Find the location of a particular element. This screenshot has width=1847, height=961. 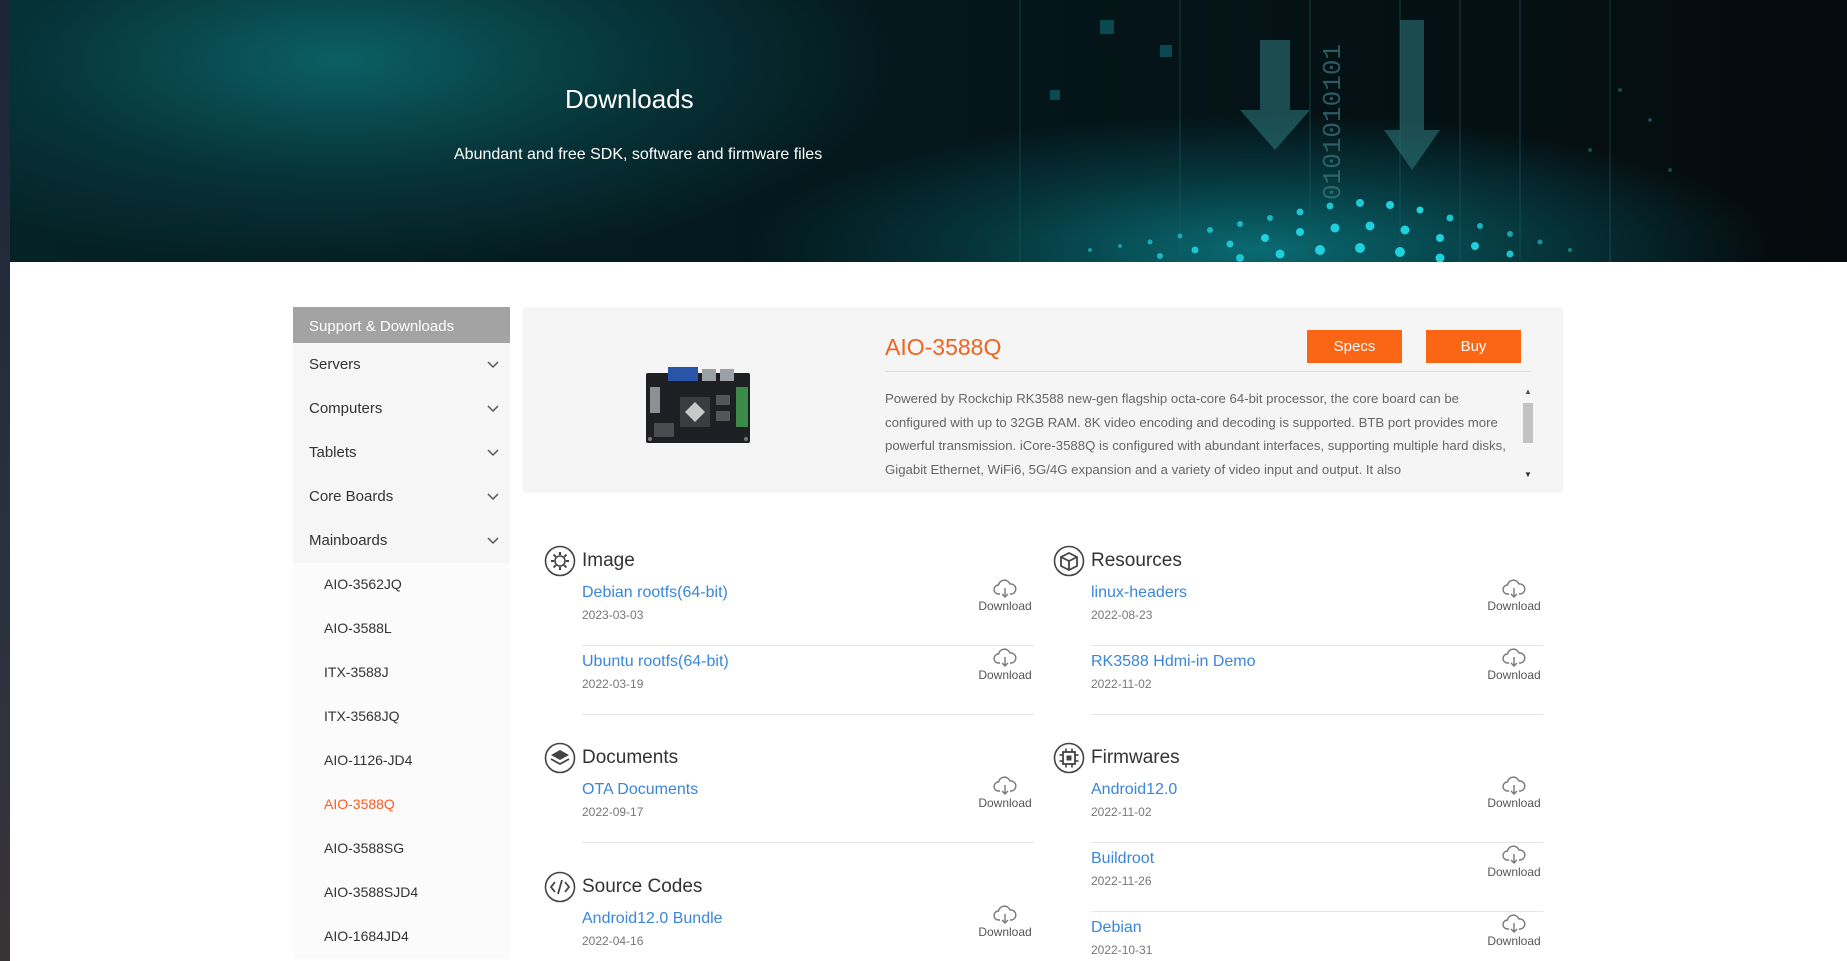

sidebar-subitem-aio-3562jq: AIO-3562JQ is located at coordinates (401, 585).